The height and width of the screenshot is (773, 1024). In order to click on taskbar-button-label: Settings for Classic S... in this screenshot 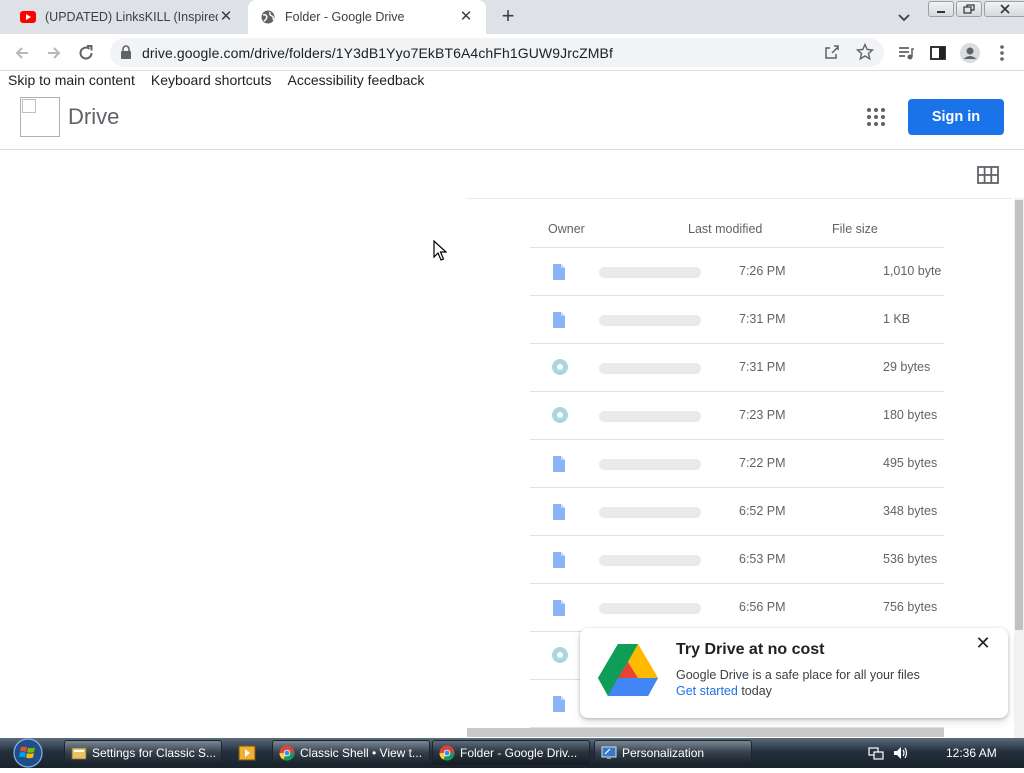, I will do `click(154, 753)`.